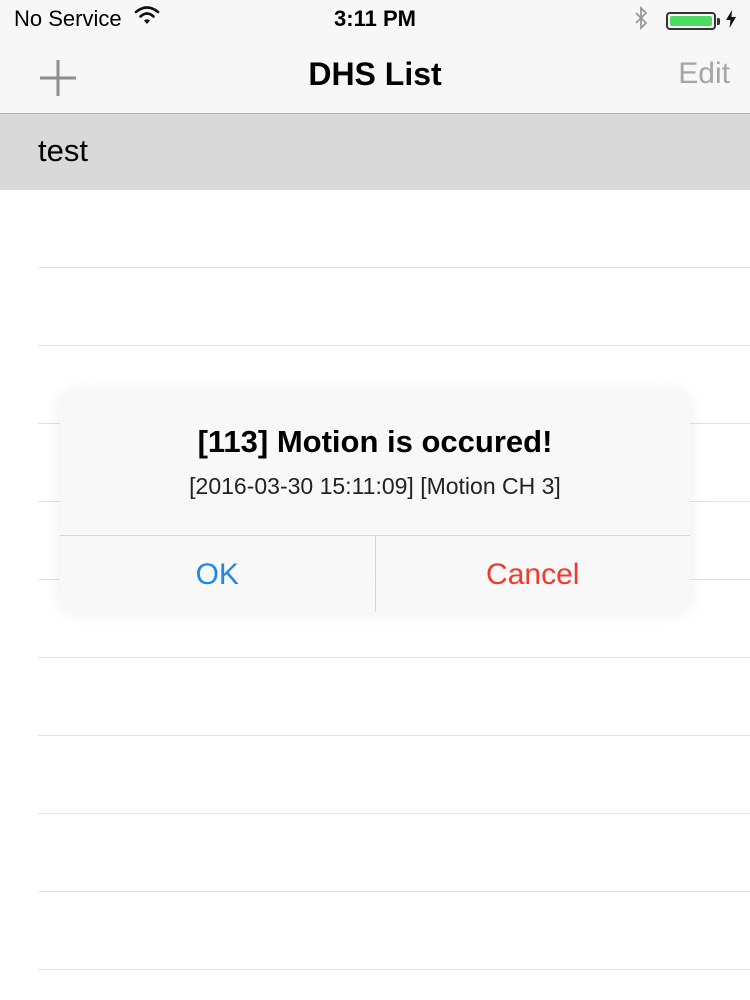  Describe the element at coordinates (533, 574) in the screenshot. I see `cancel-button: Cancel` at that location.